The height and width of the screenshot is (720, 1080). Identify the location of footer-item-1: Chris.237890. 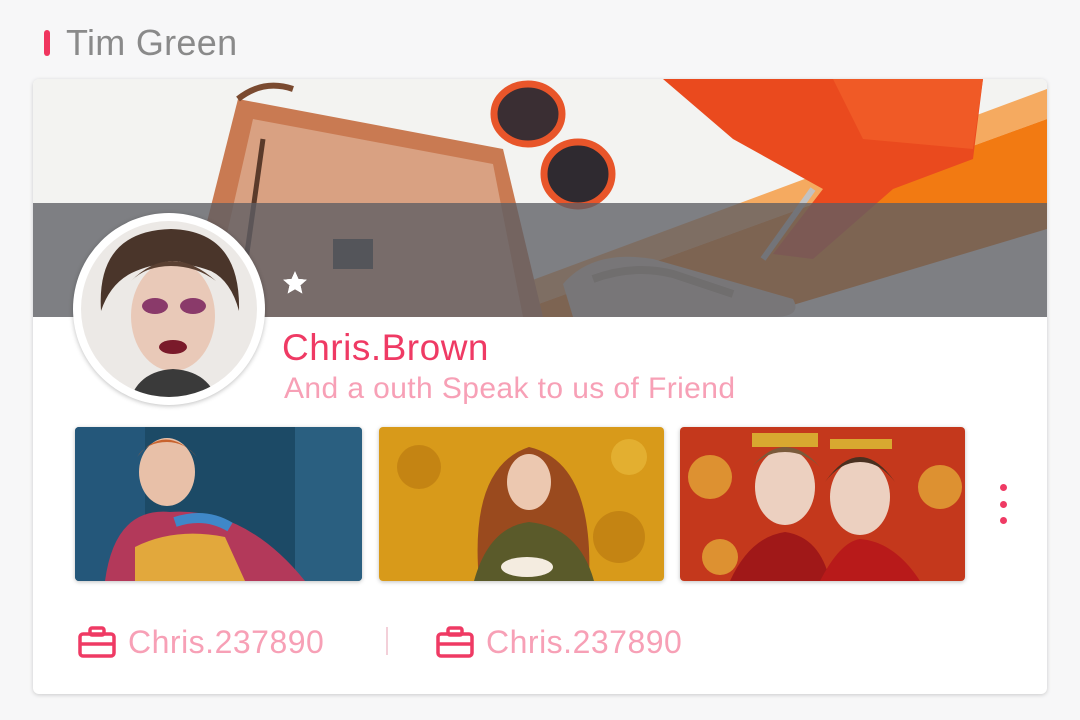
(201, 642).